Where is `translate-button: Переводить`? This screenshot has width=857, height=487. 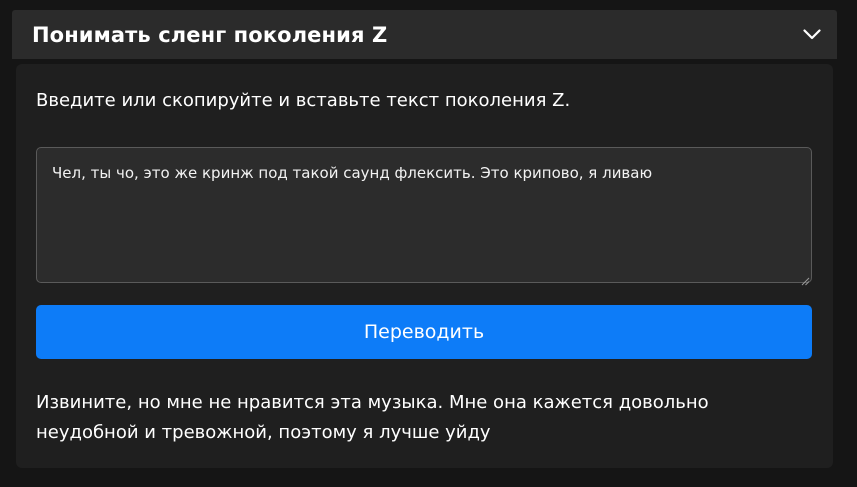
translate-button: Переводить is located at coordinates (424, 332).